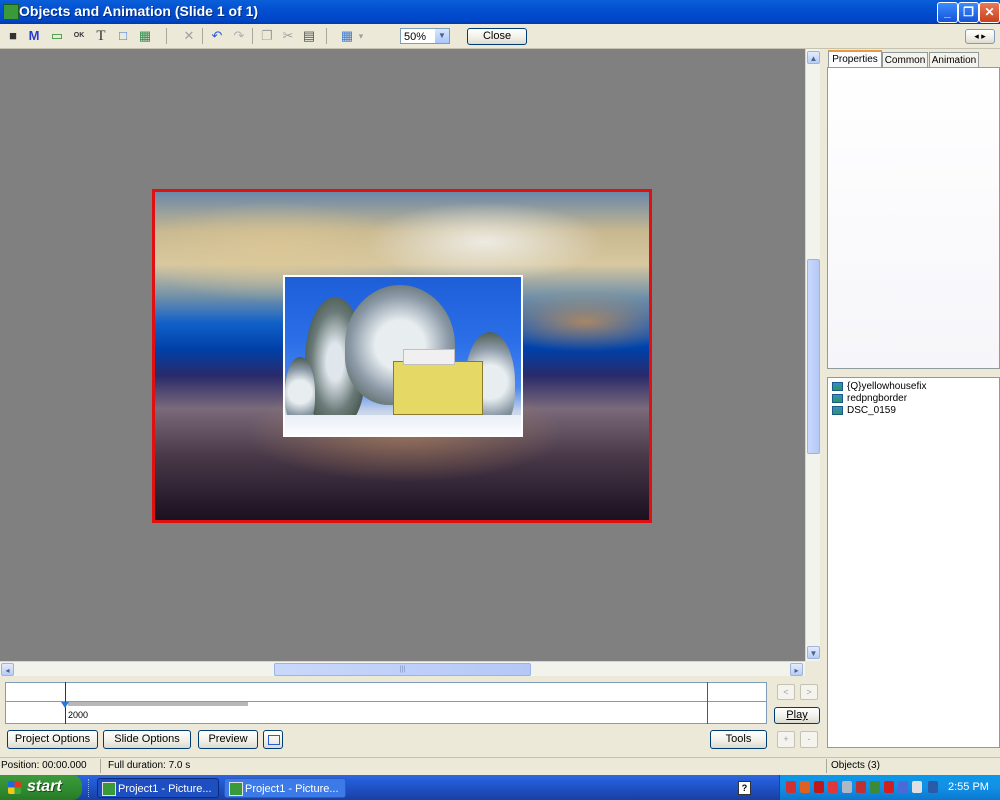 The height and width of the screenshot is (800, 1000). I want to click on tools-button: Tools, so click(738, 739).